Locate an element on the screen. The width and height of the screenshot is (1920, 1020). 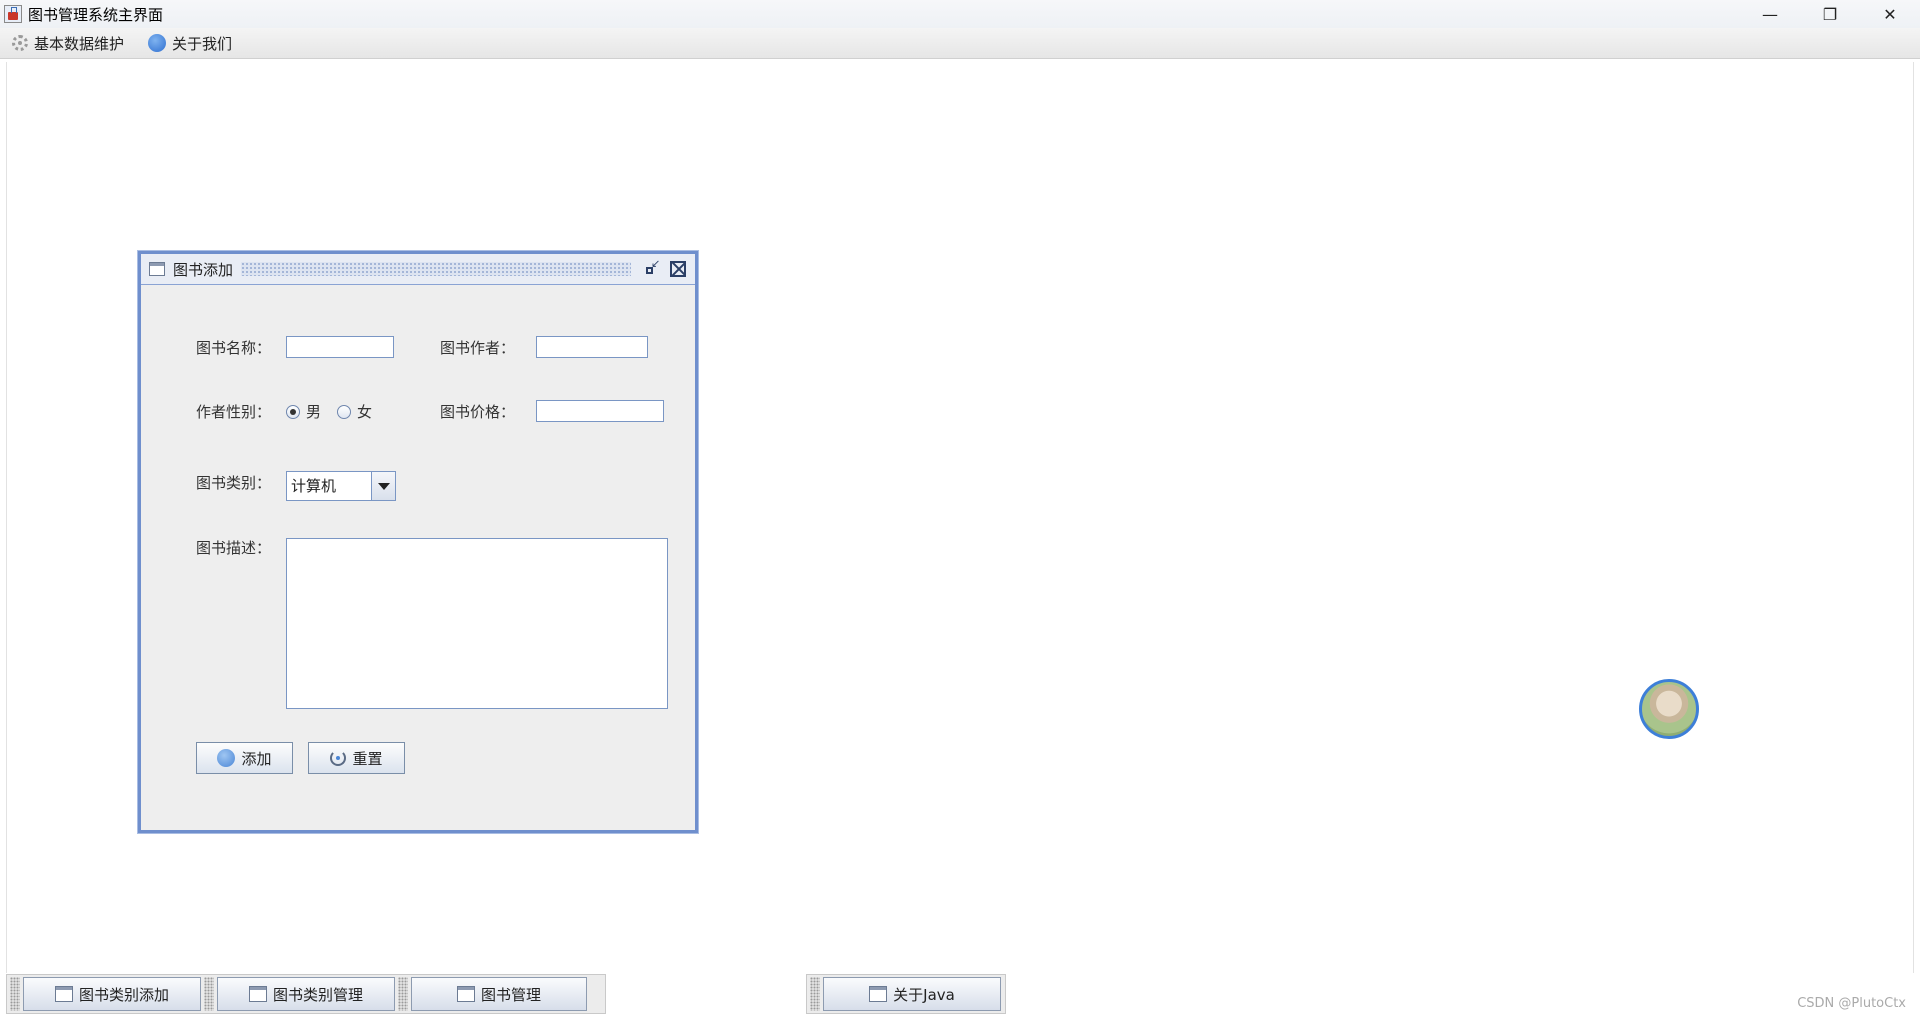
book-price-input is located at coordinates (600, 411).